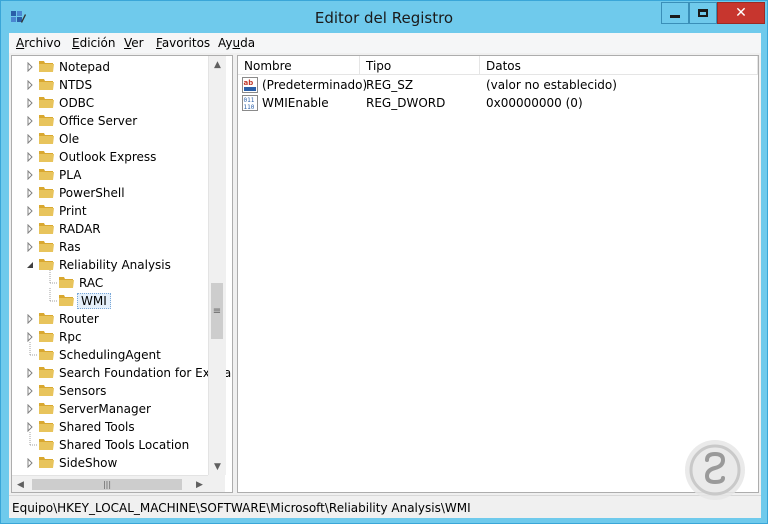 This screenshot has width=768, height=524. Describe the element at coordinates (76, 43) in the screenshot. I see `menu-edicion-accel: E` at that location.